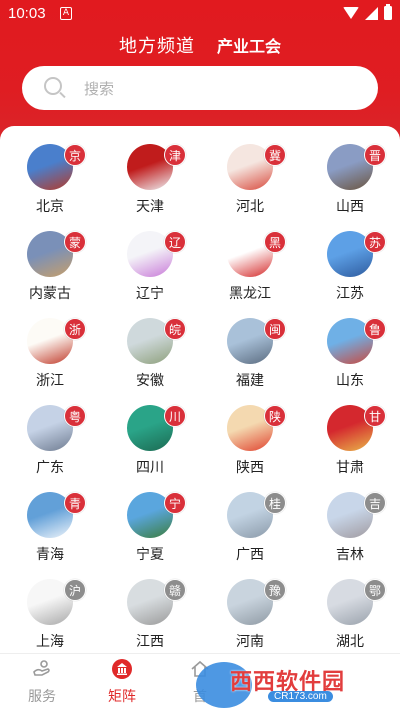  I want to click on region-abbr-badge: 鄂, so click(375, 590).